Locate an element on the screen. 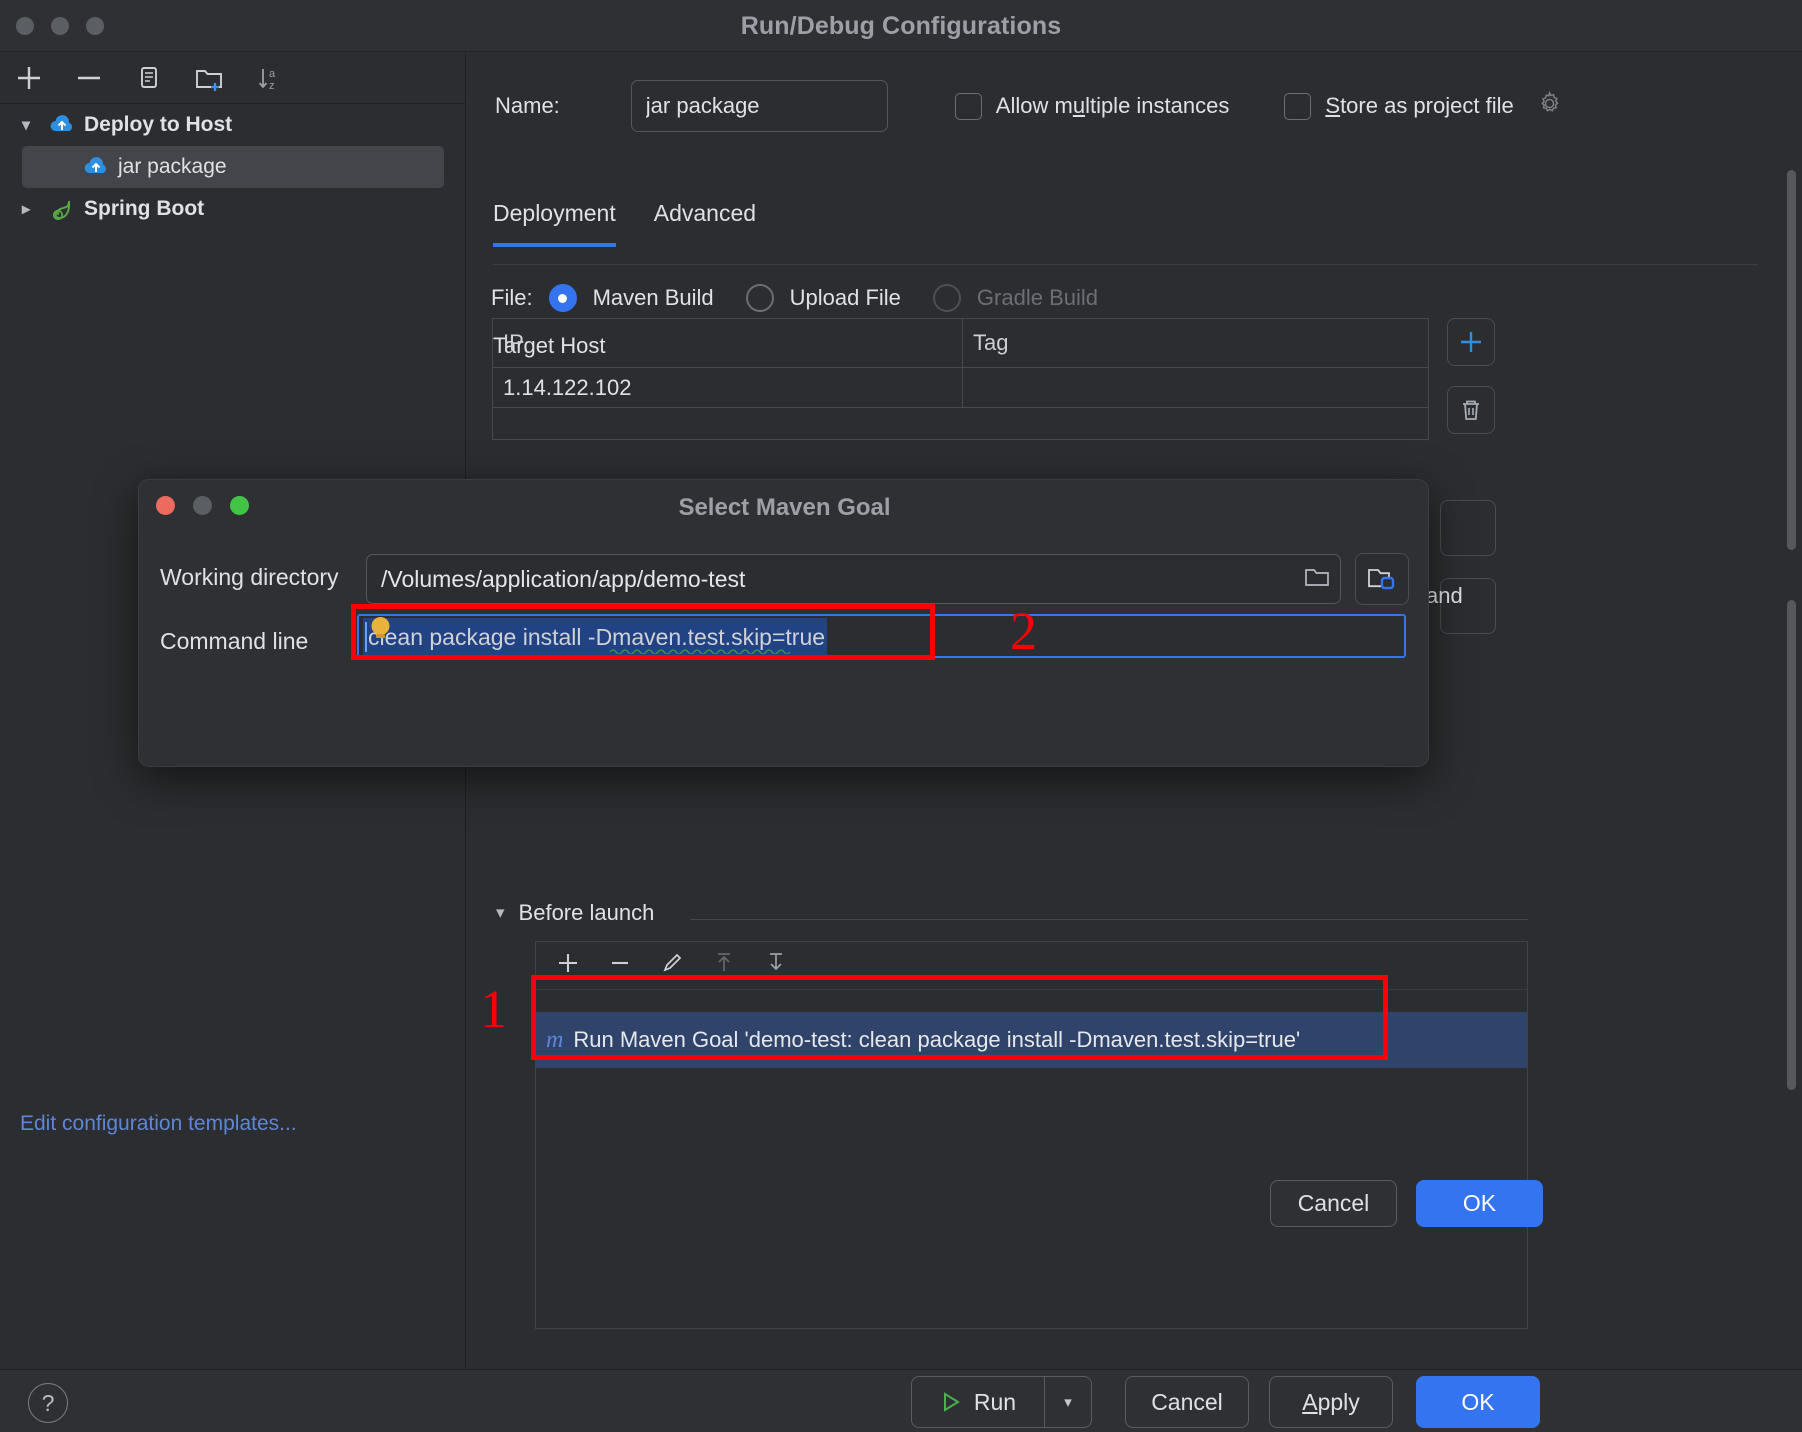  remove-configuration-button is located at coordinates (89, 78).